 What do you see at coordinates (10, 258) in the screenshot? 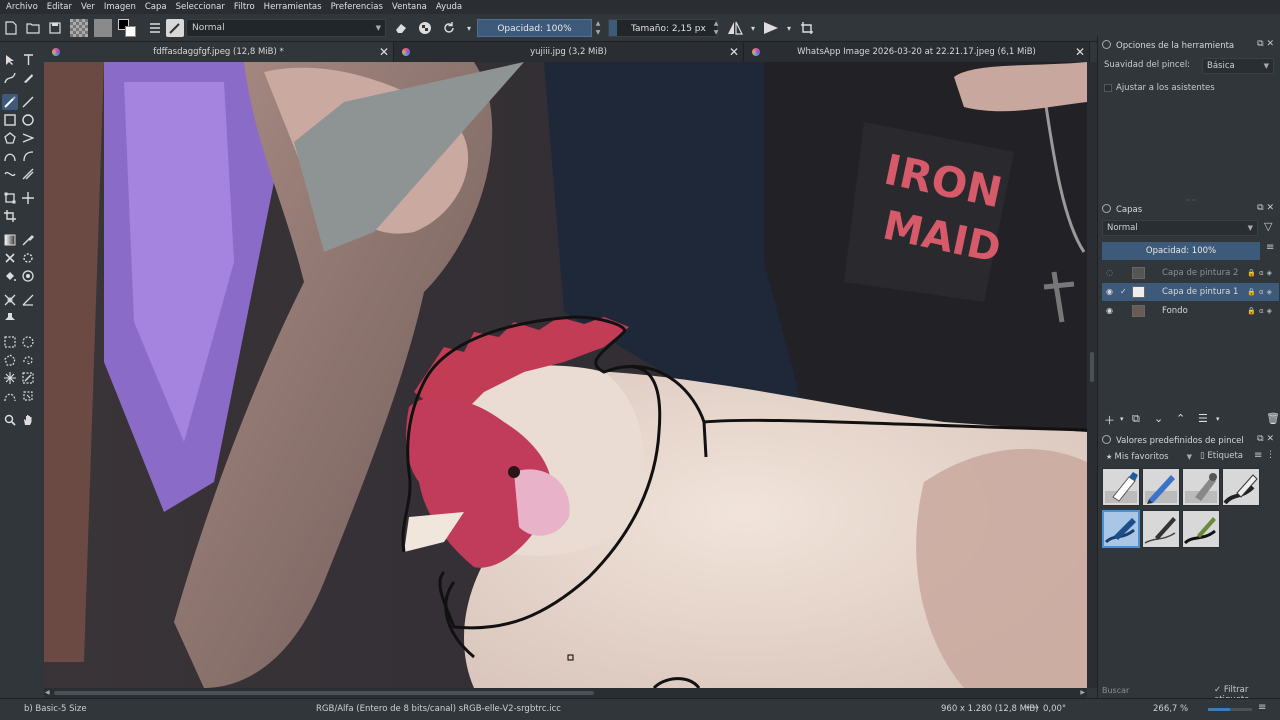
I see `colorize-mask-icon` at bounding box center [10, 258].